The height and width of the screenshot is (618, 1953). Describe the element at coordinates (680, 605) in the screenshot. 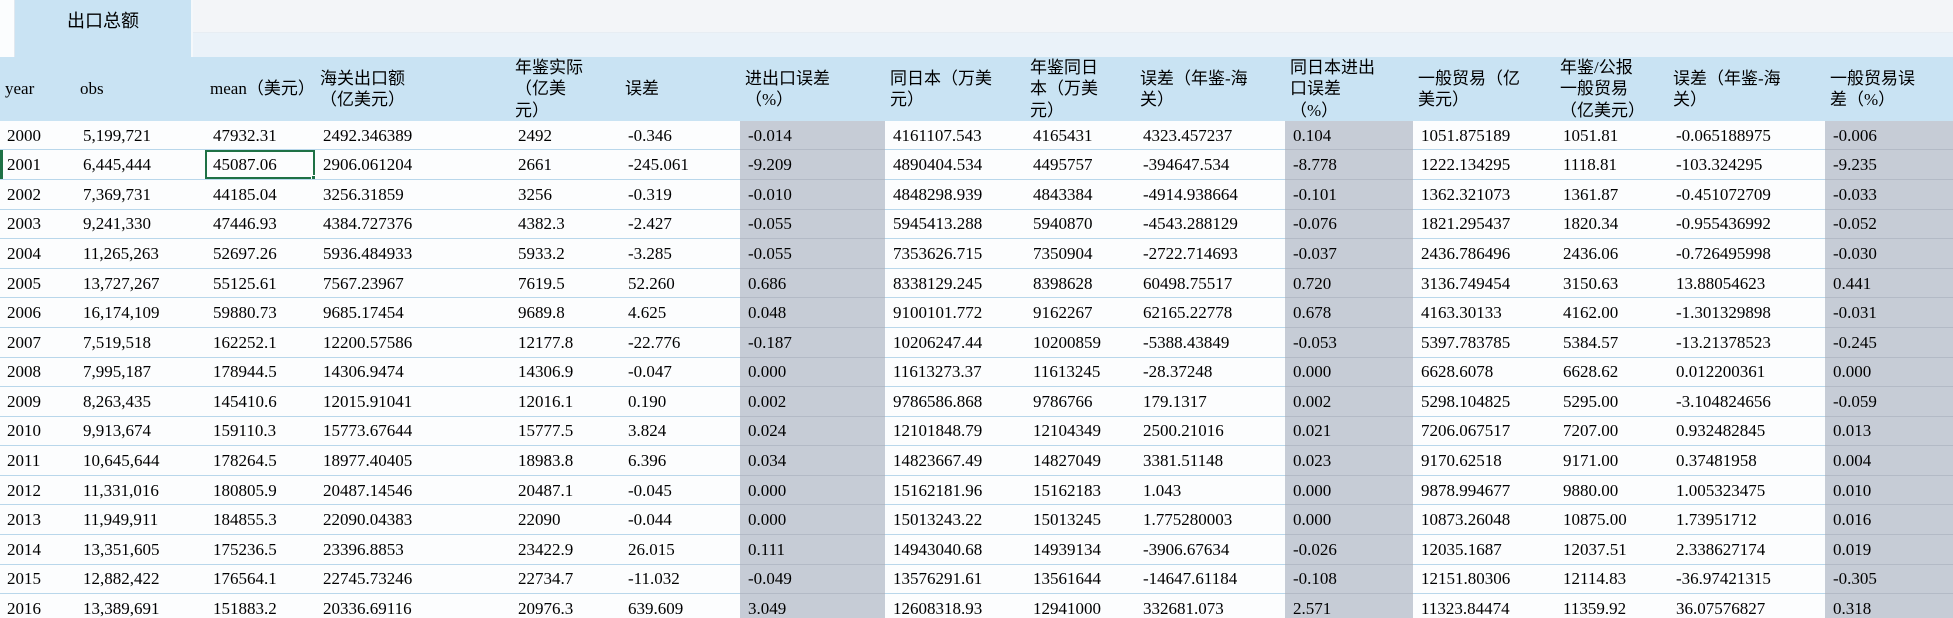

I see `cell-error: 639.609` at that location.